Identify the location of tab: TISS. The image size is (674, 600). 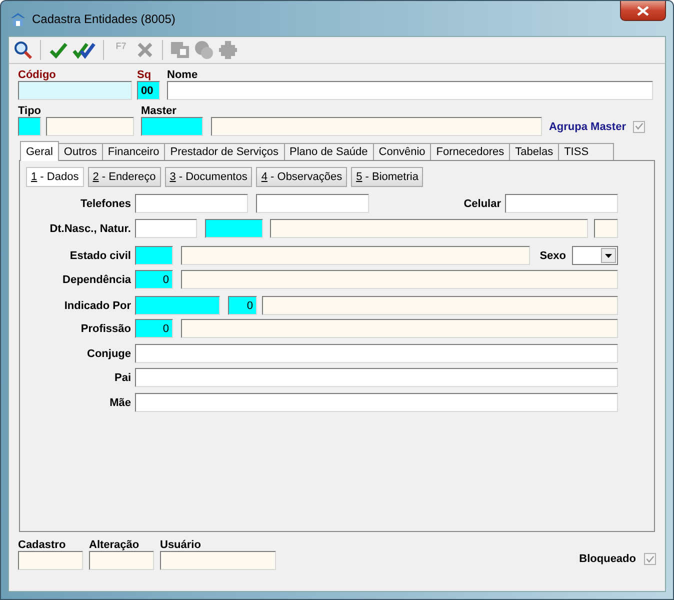
(586, 151).